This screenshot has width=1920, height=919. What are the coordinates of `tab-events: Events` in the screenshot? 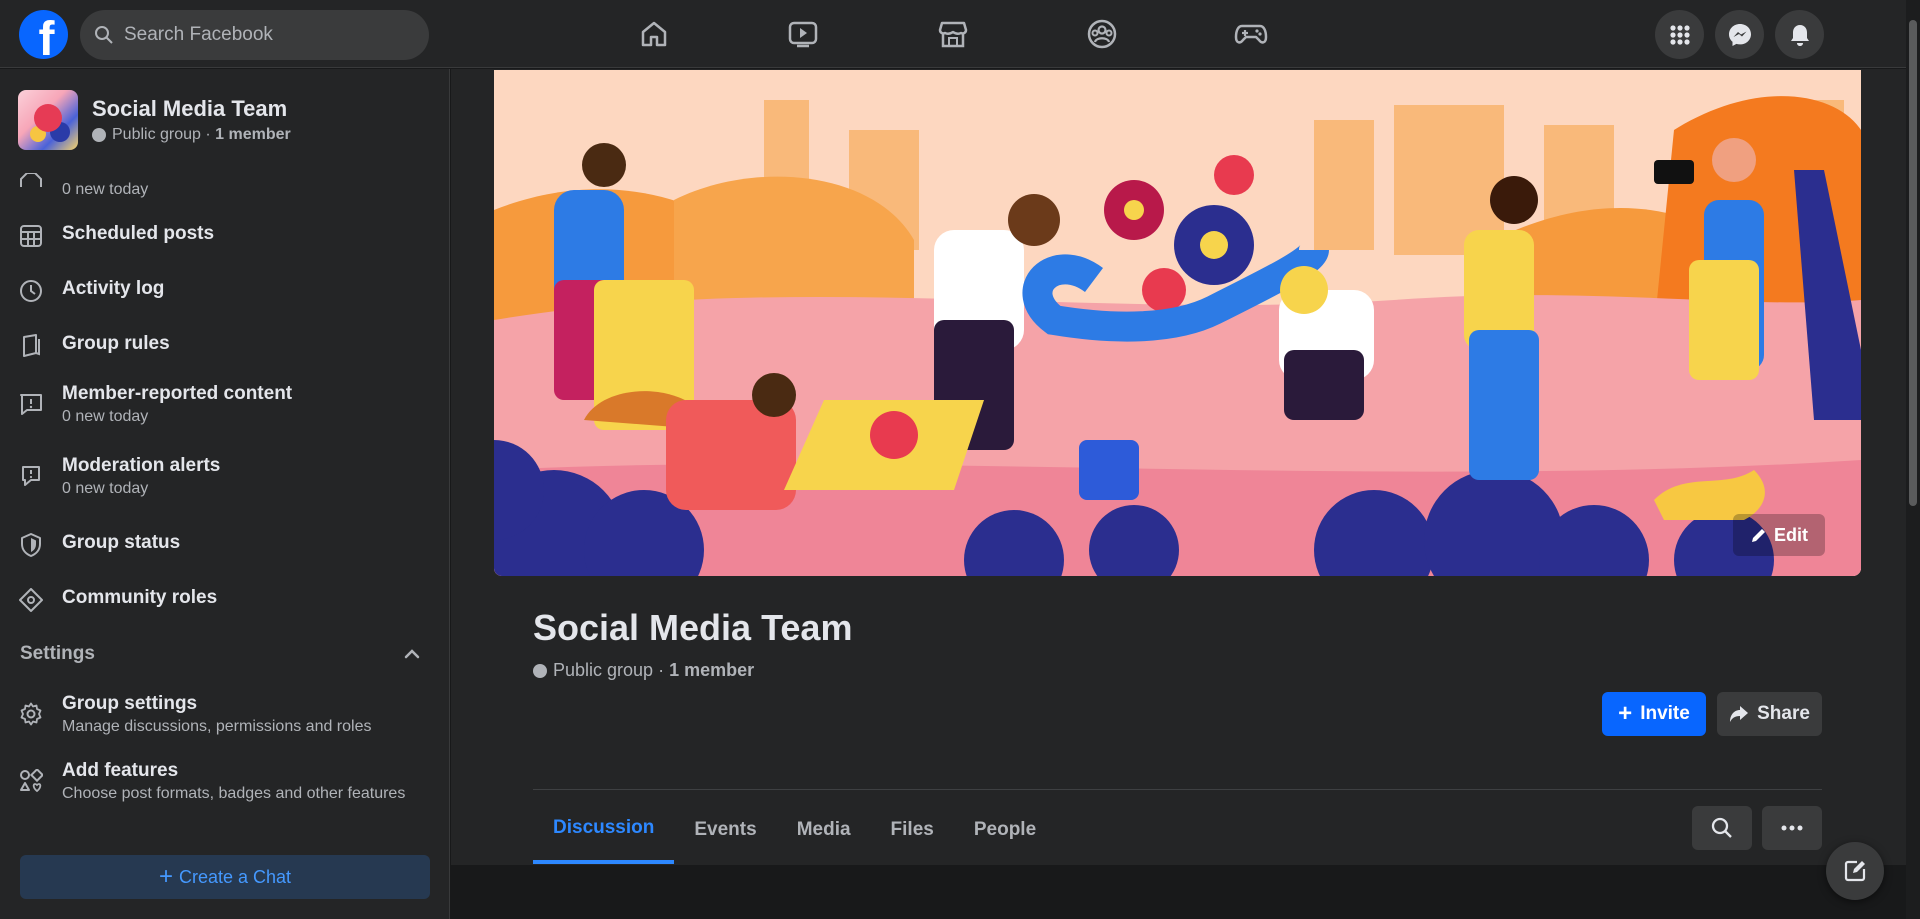 It's located at (725, 830).